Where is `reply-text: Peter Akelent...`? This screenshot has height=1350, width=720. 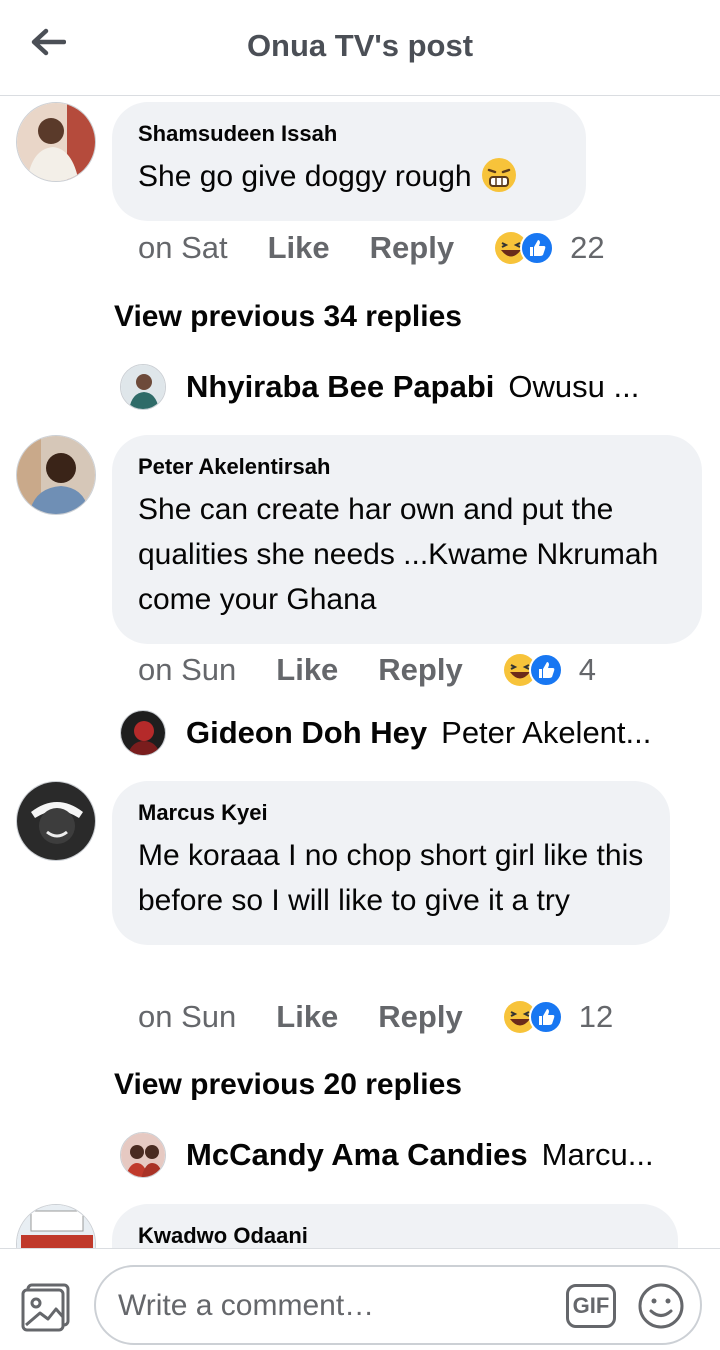
reply-text: Peter Akelent... is located at coordinates (546, 732).